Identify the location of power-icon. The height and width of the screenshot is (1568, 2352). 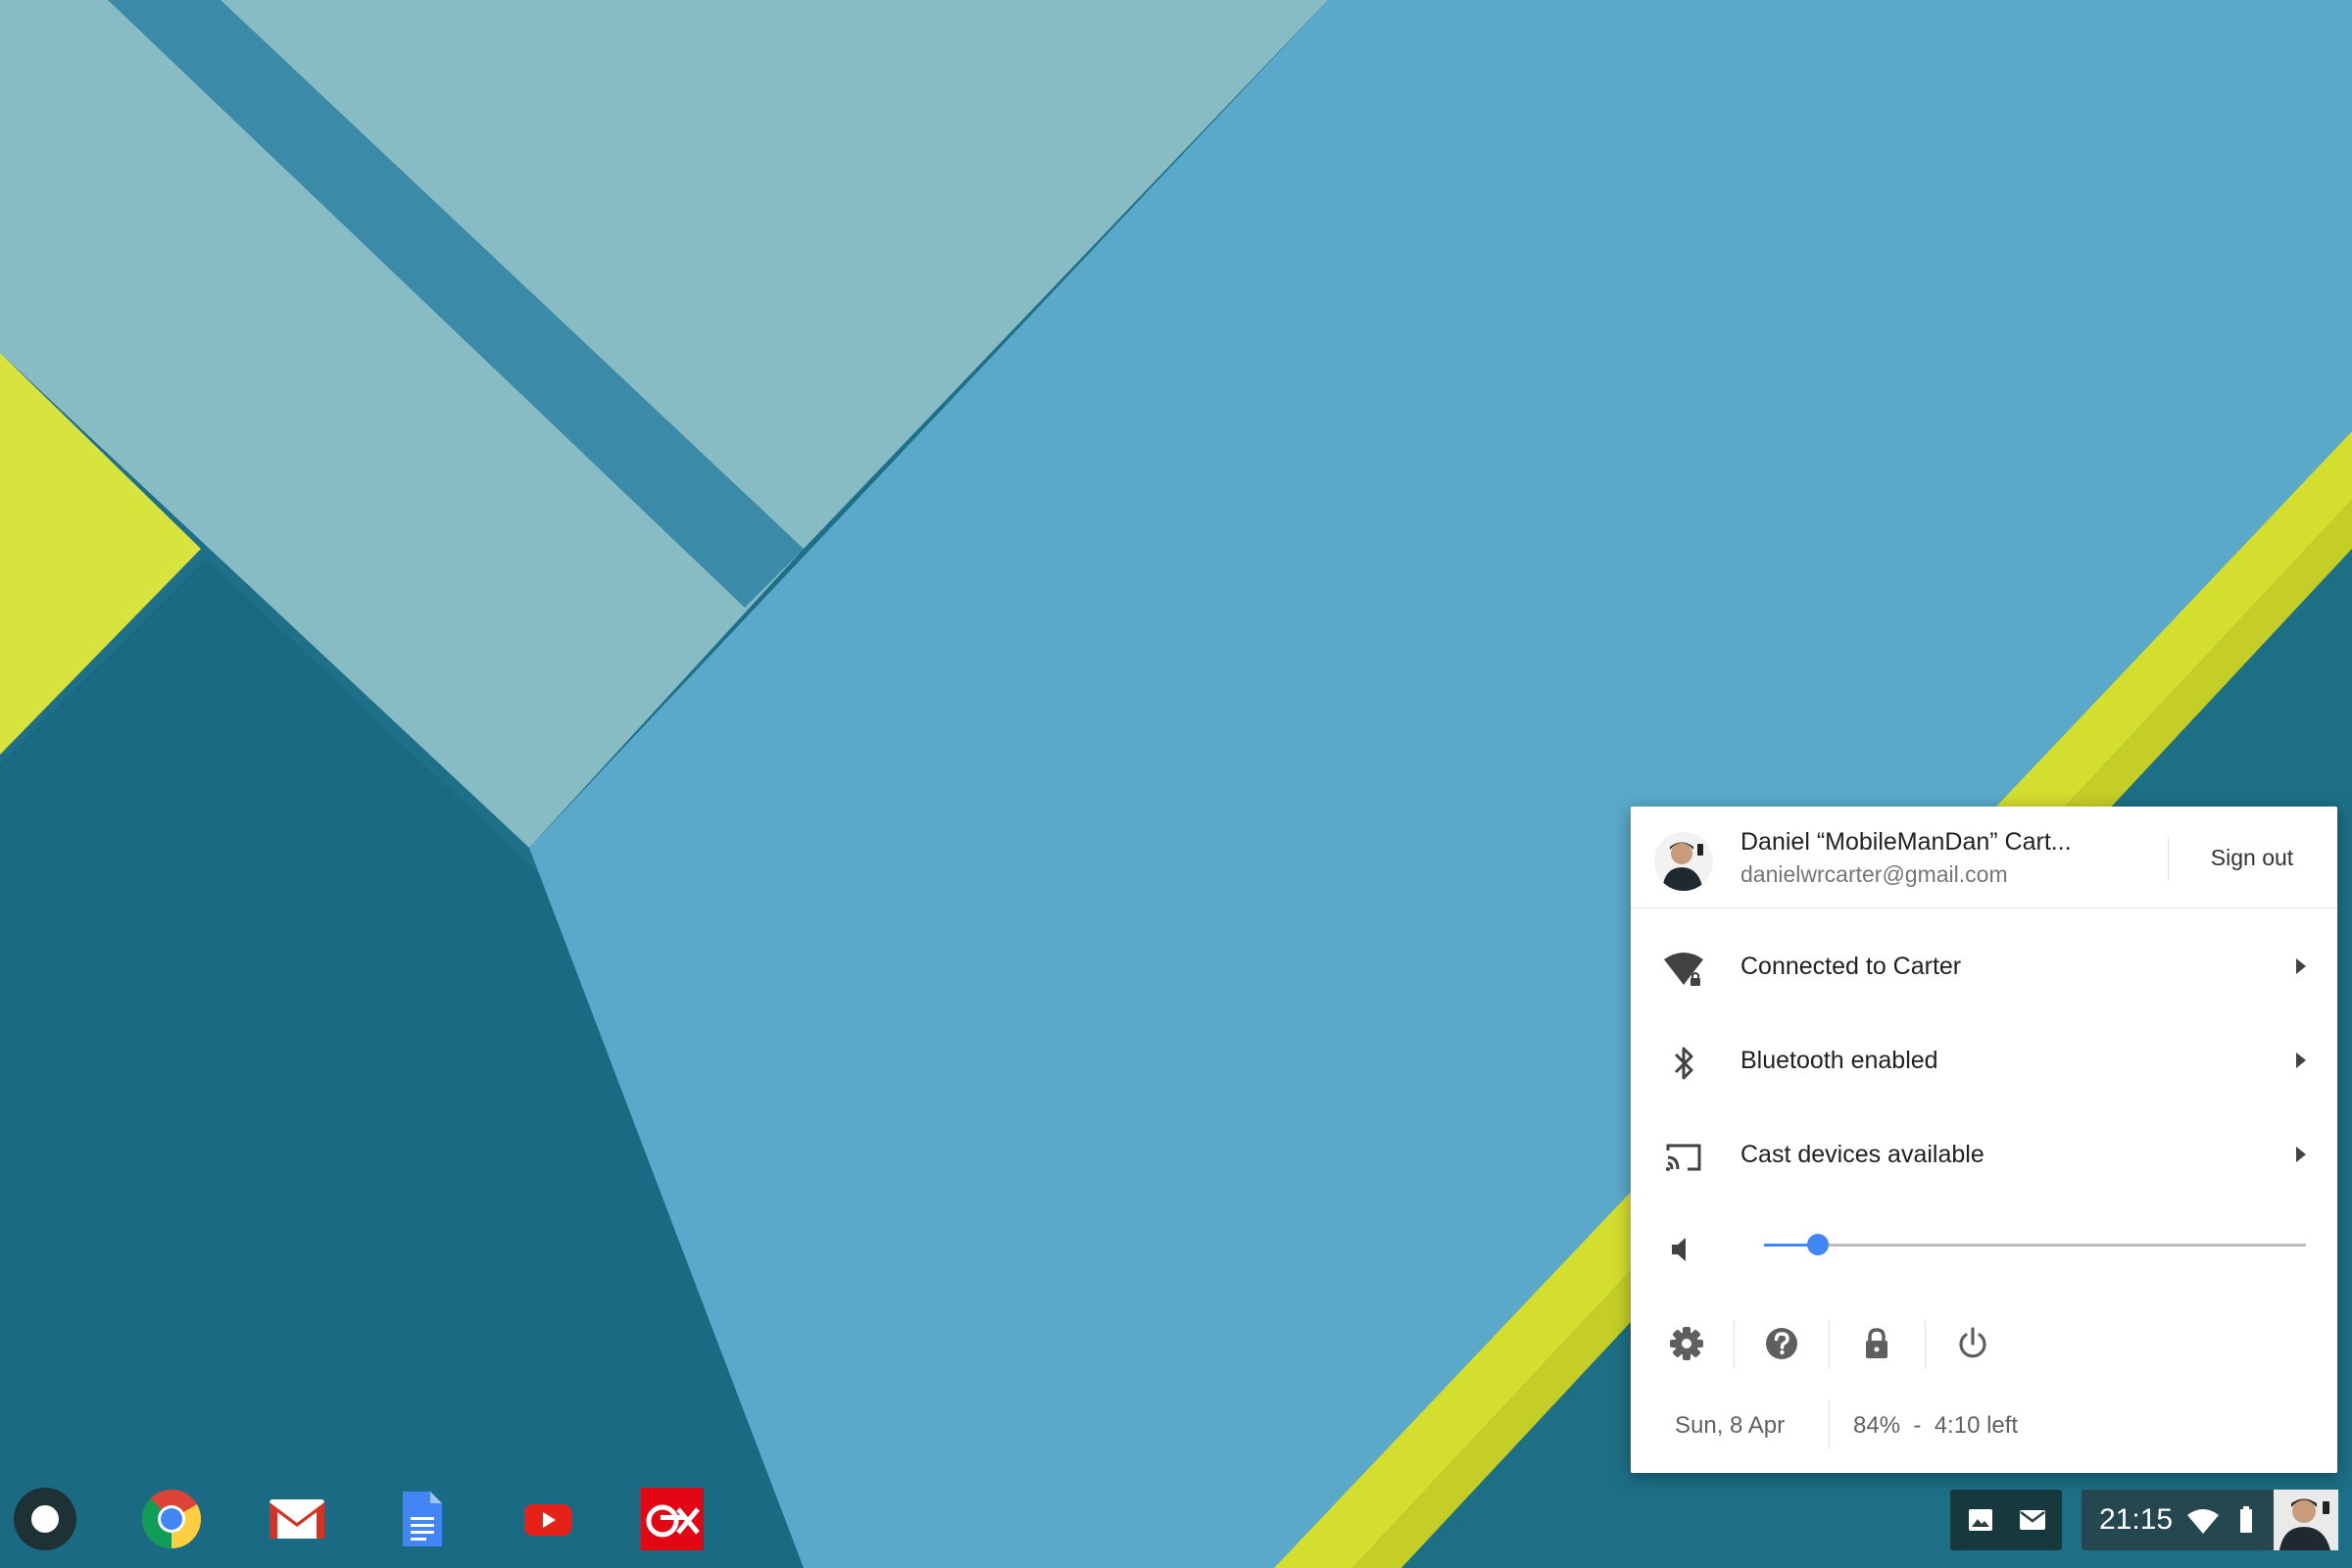
(1972, 1342).